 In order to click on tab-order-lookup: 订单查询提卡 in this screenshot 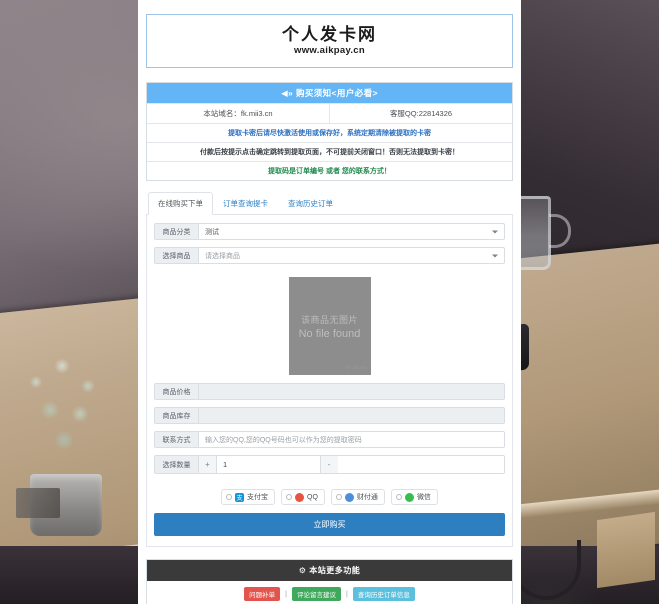, I will do `click(245, 203)`.